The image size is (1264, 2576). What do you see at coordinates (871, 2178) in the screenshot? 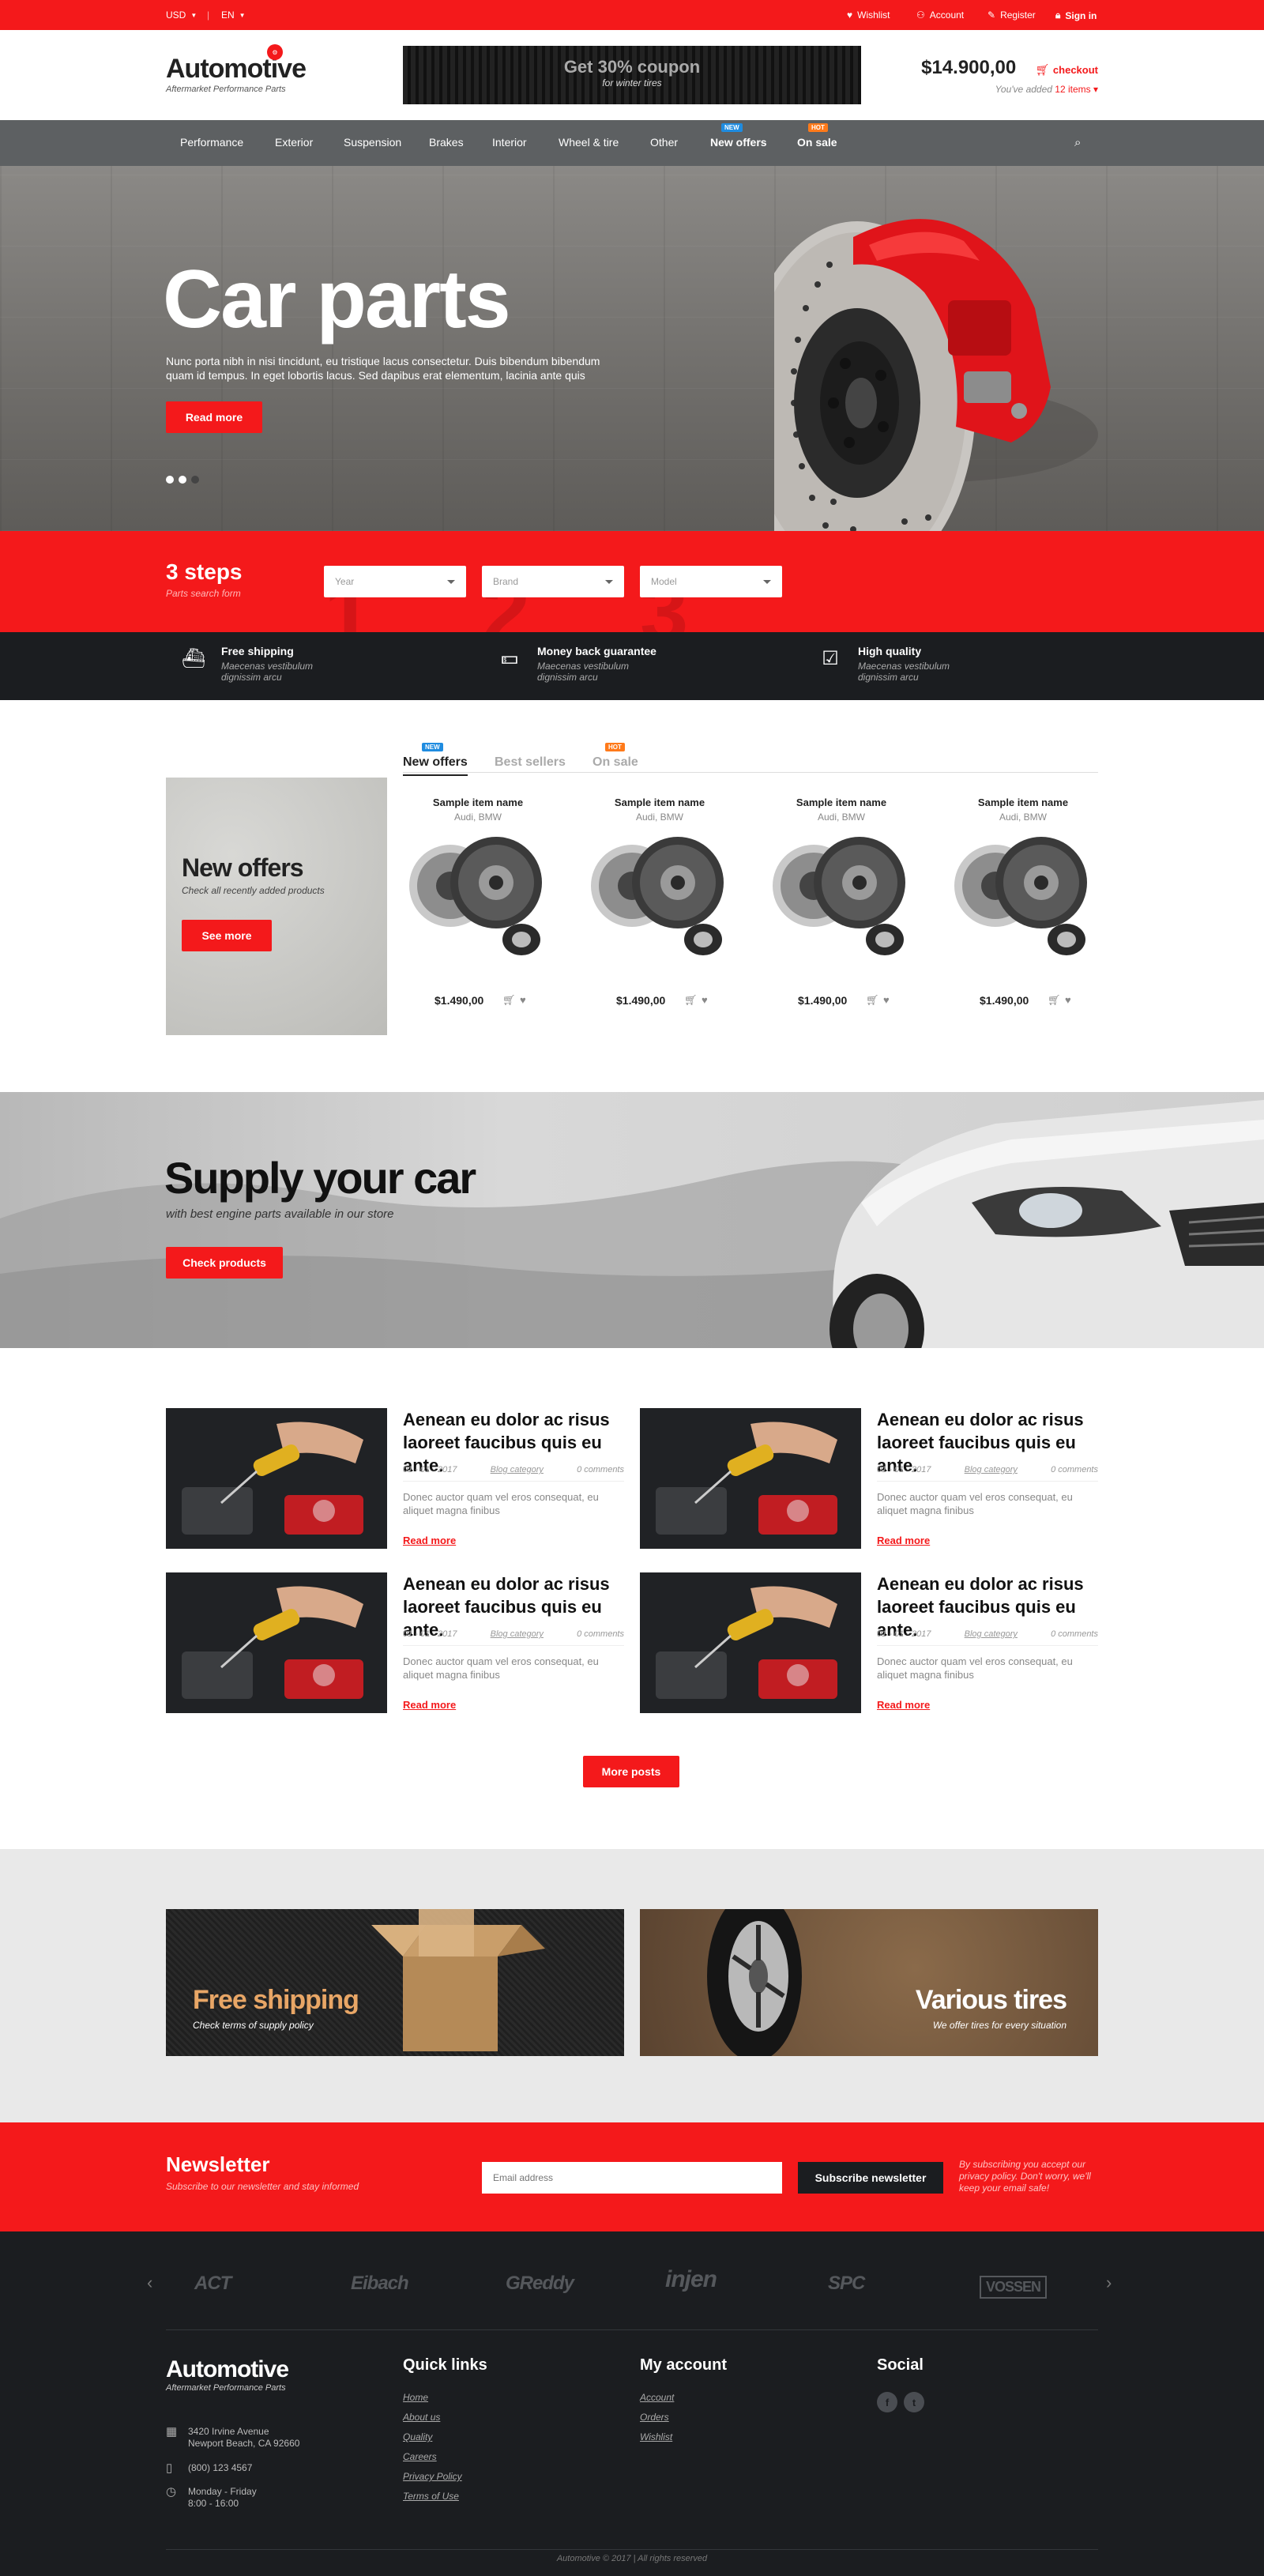
I see `subscribe-button: Subscribe newsletter` at bounding box center [871, 2178].